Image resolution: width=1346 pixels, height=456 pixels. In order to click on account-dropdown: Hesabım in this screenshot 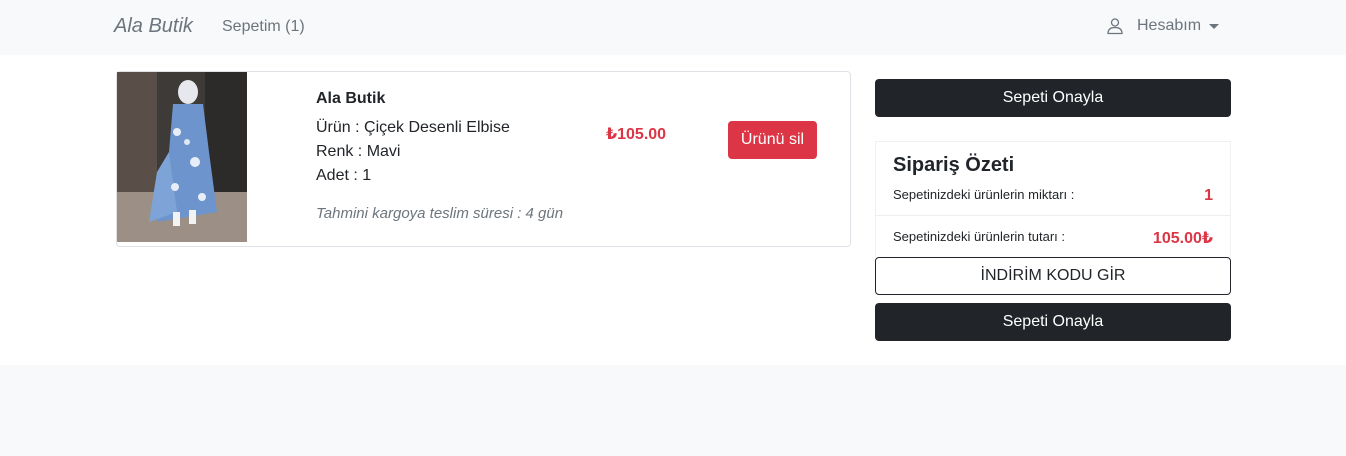, I will do `click(1163, 26)`.